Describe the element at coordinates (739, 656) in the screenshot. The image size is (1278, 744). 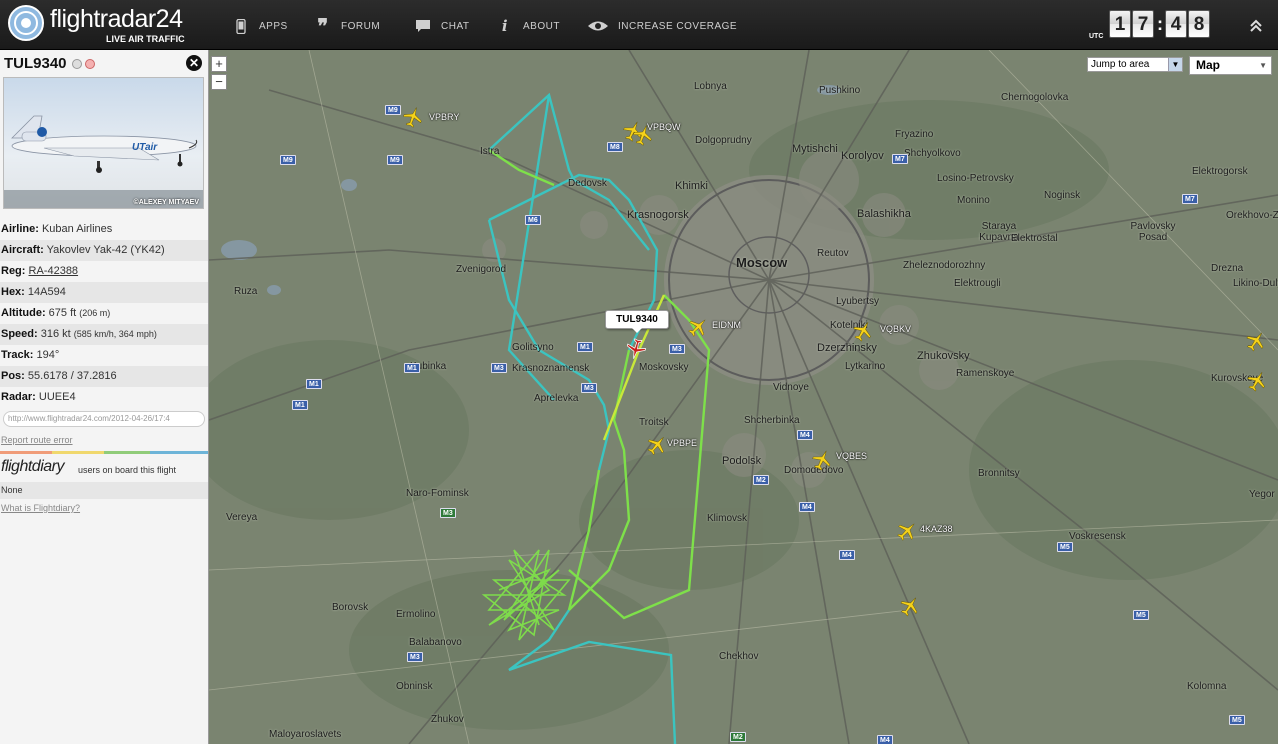
I see `city-label: Chekhov` at that location.